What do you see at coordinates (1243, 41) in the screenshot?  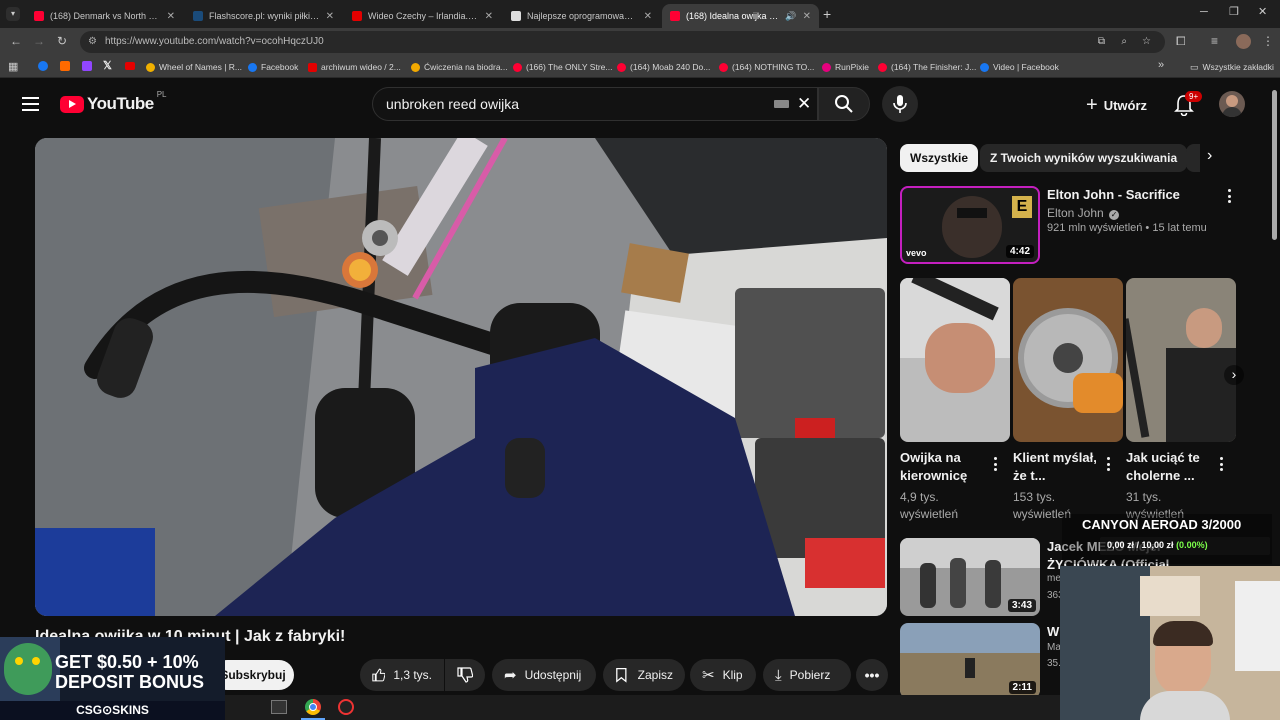 I see `profile-avatar` at bounding box center [1243, 41].